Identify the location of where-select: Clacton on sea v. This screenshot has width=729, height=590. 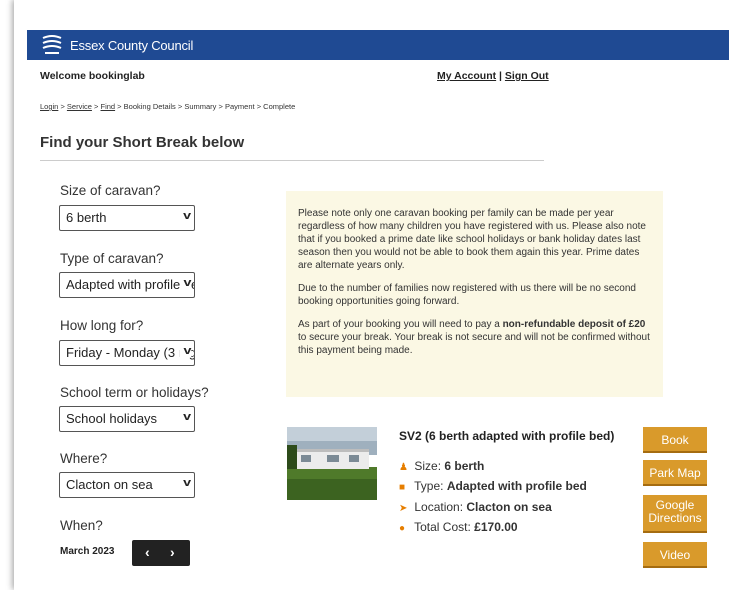
(127, 485).